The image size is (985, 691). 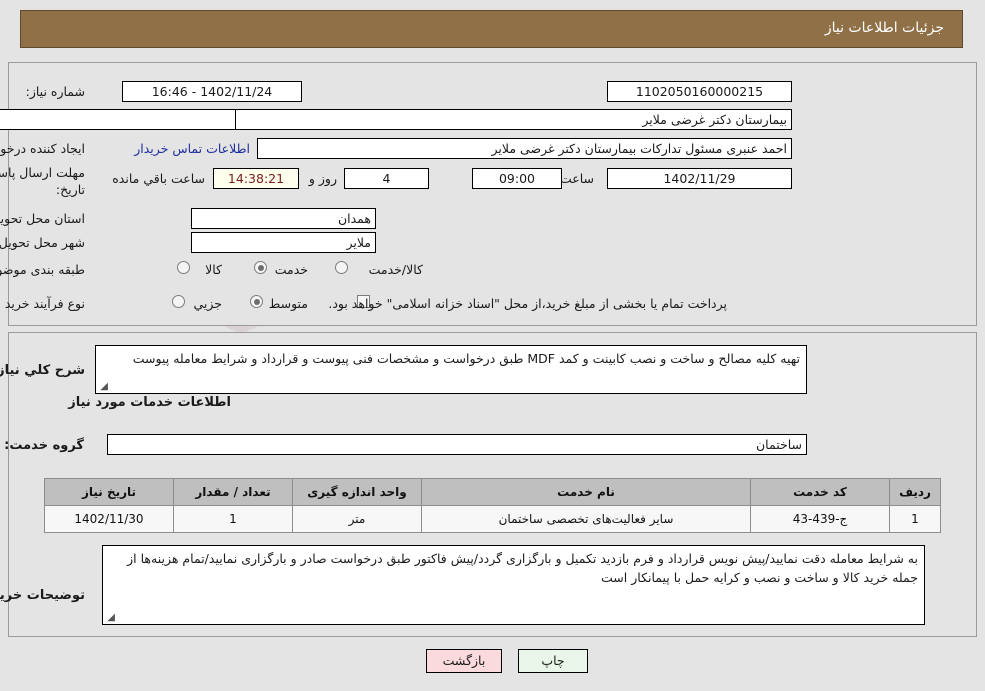 What do you see at coordinates (491, 29) in the screenshot?
I see `window-titlebar: جزئیات اطلاعات نیاز` at bounding box center [491, 29].